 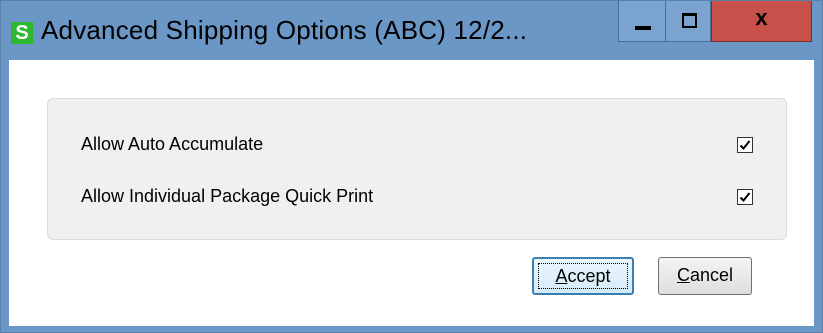 What do you see at coordinates (227, 196) in the screenshot?
I see `option-label-quick-print: Allow Individual Package Quick Print` at bounding box center [227, 196].